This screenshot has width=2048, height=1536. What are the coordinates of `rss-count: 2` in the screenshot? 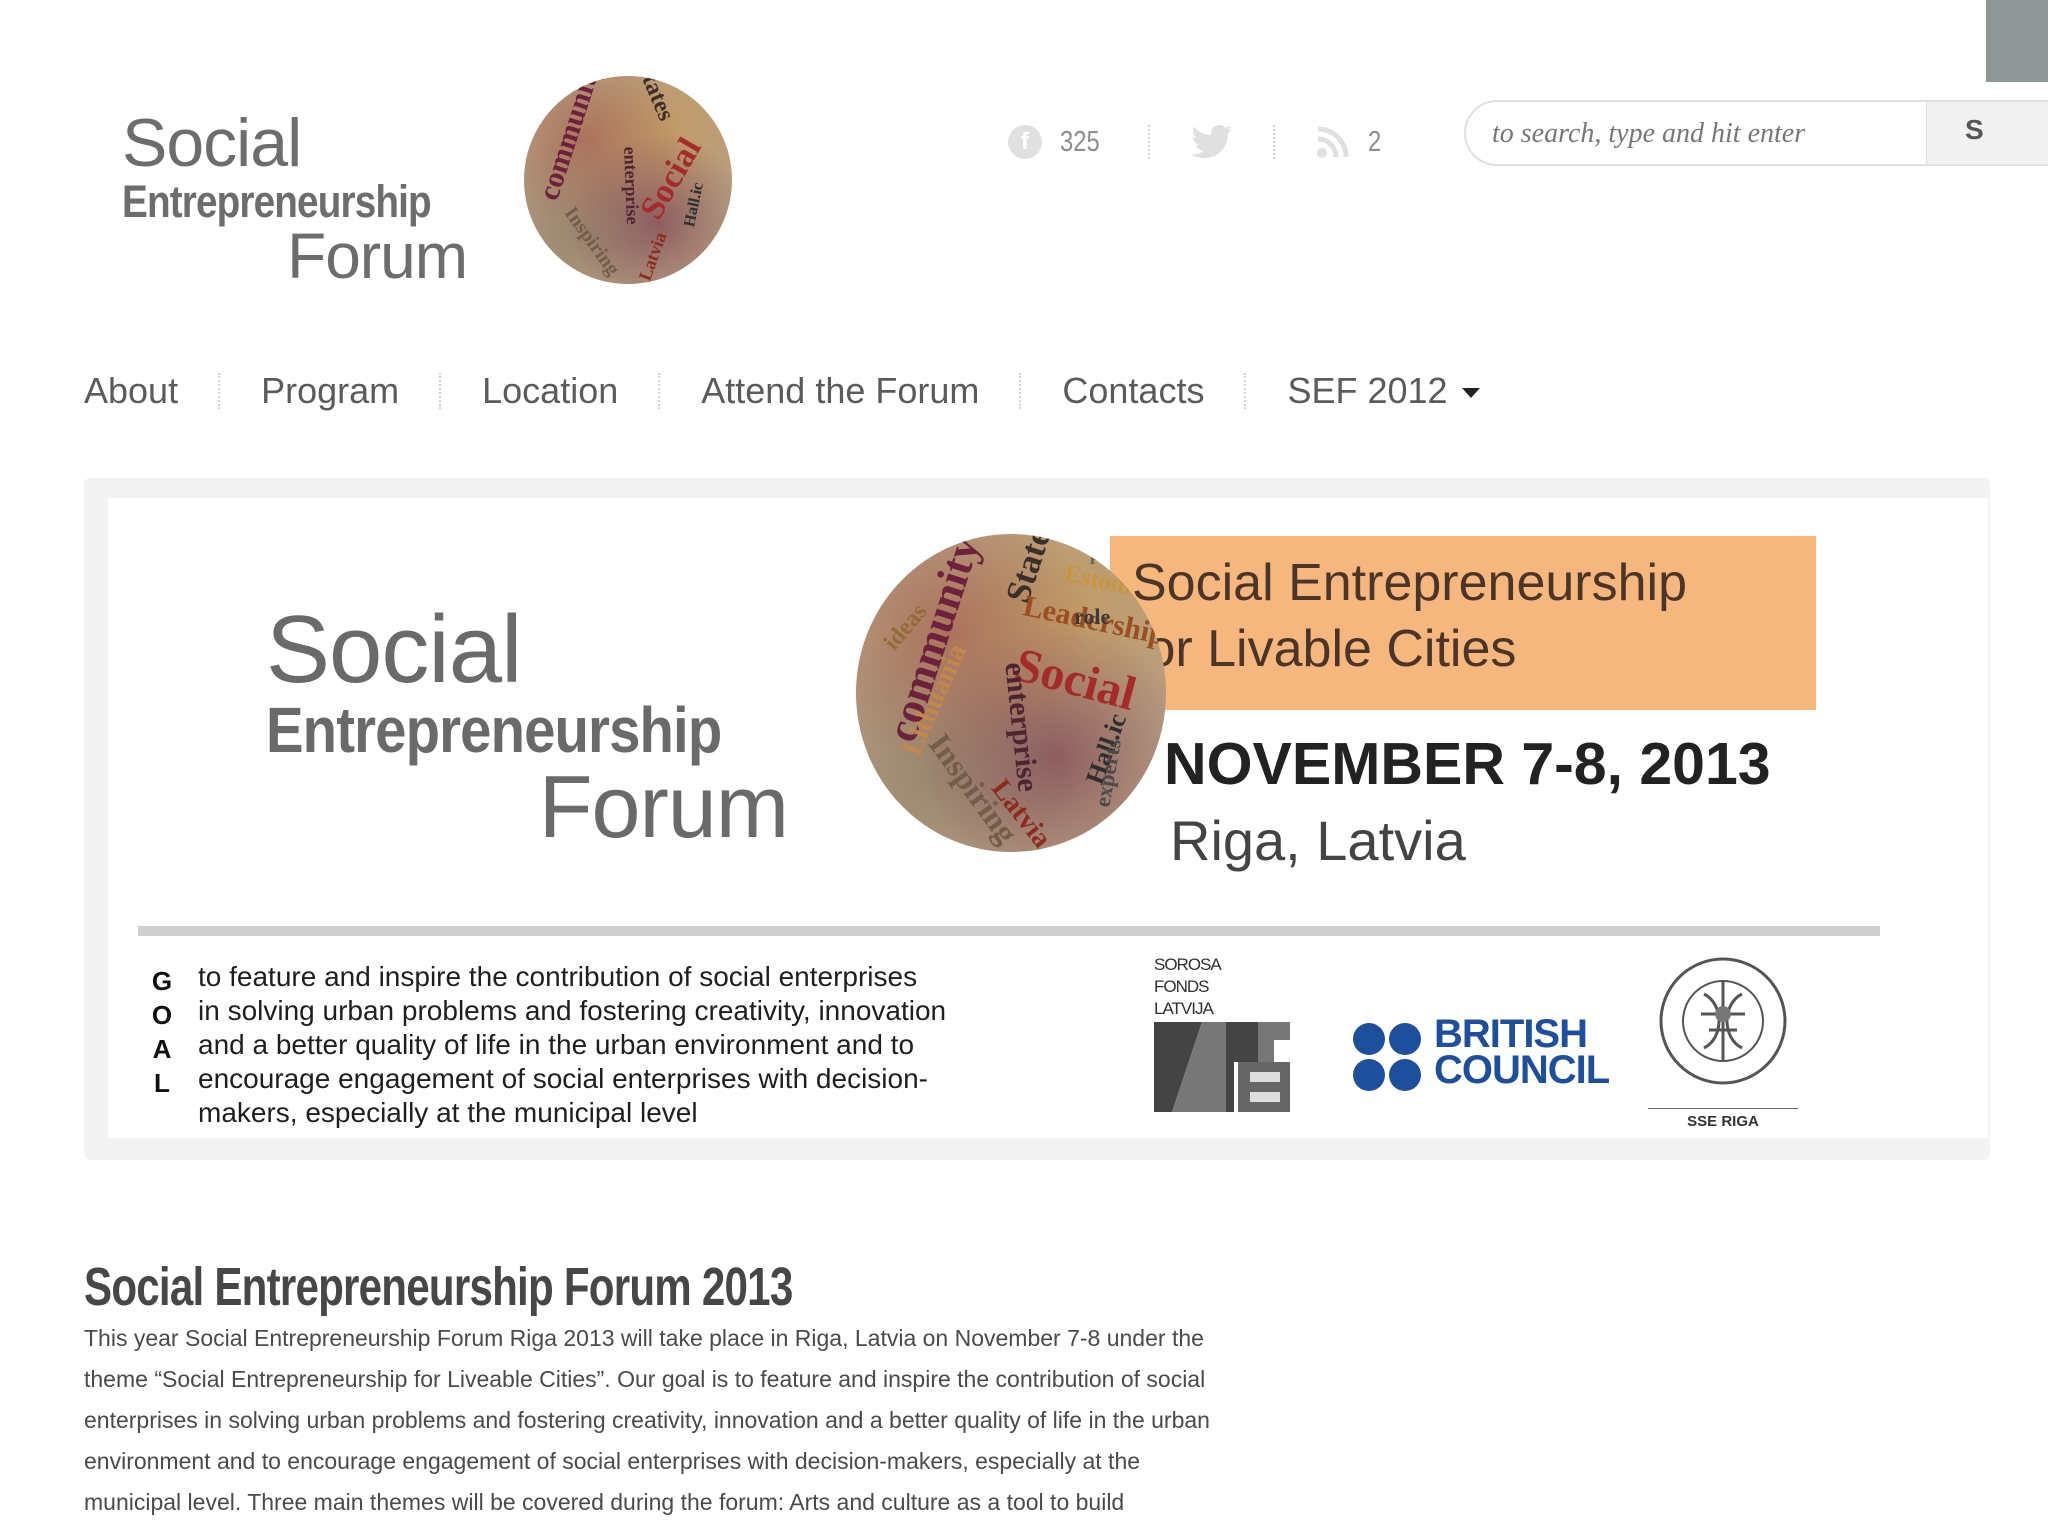 It's located at (1375, 141).